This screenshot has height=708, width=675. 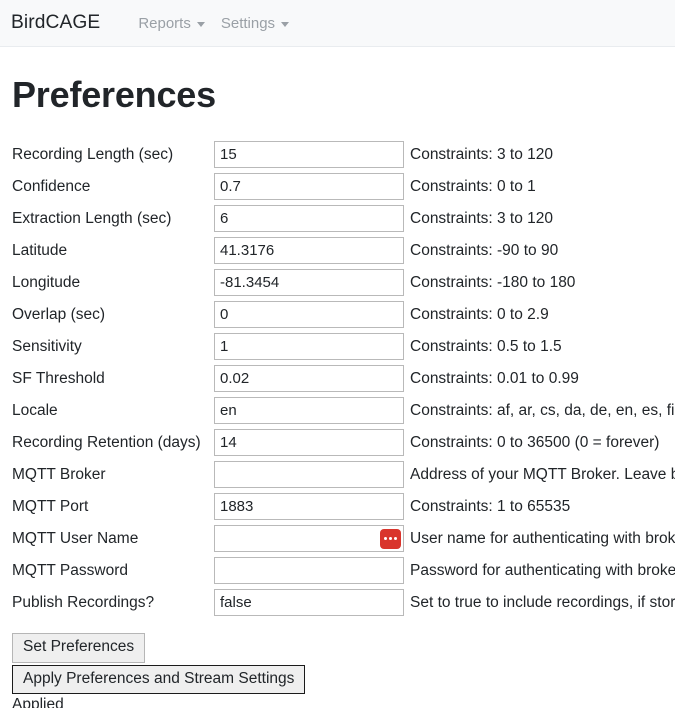 What do you see at coordinates (542, 570) in the screenshot?
I see `preference-help-text: Password for authenticating with broker` at bounding box center [542, 570].